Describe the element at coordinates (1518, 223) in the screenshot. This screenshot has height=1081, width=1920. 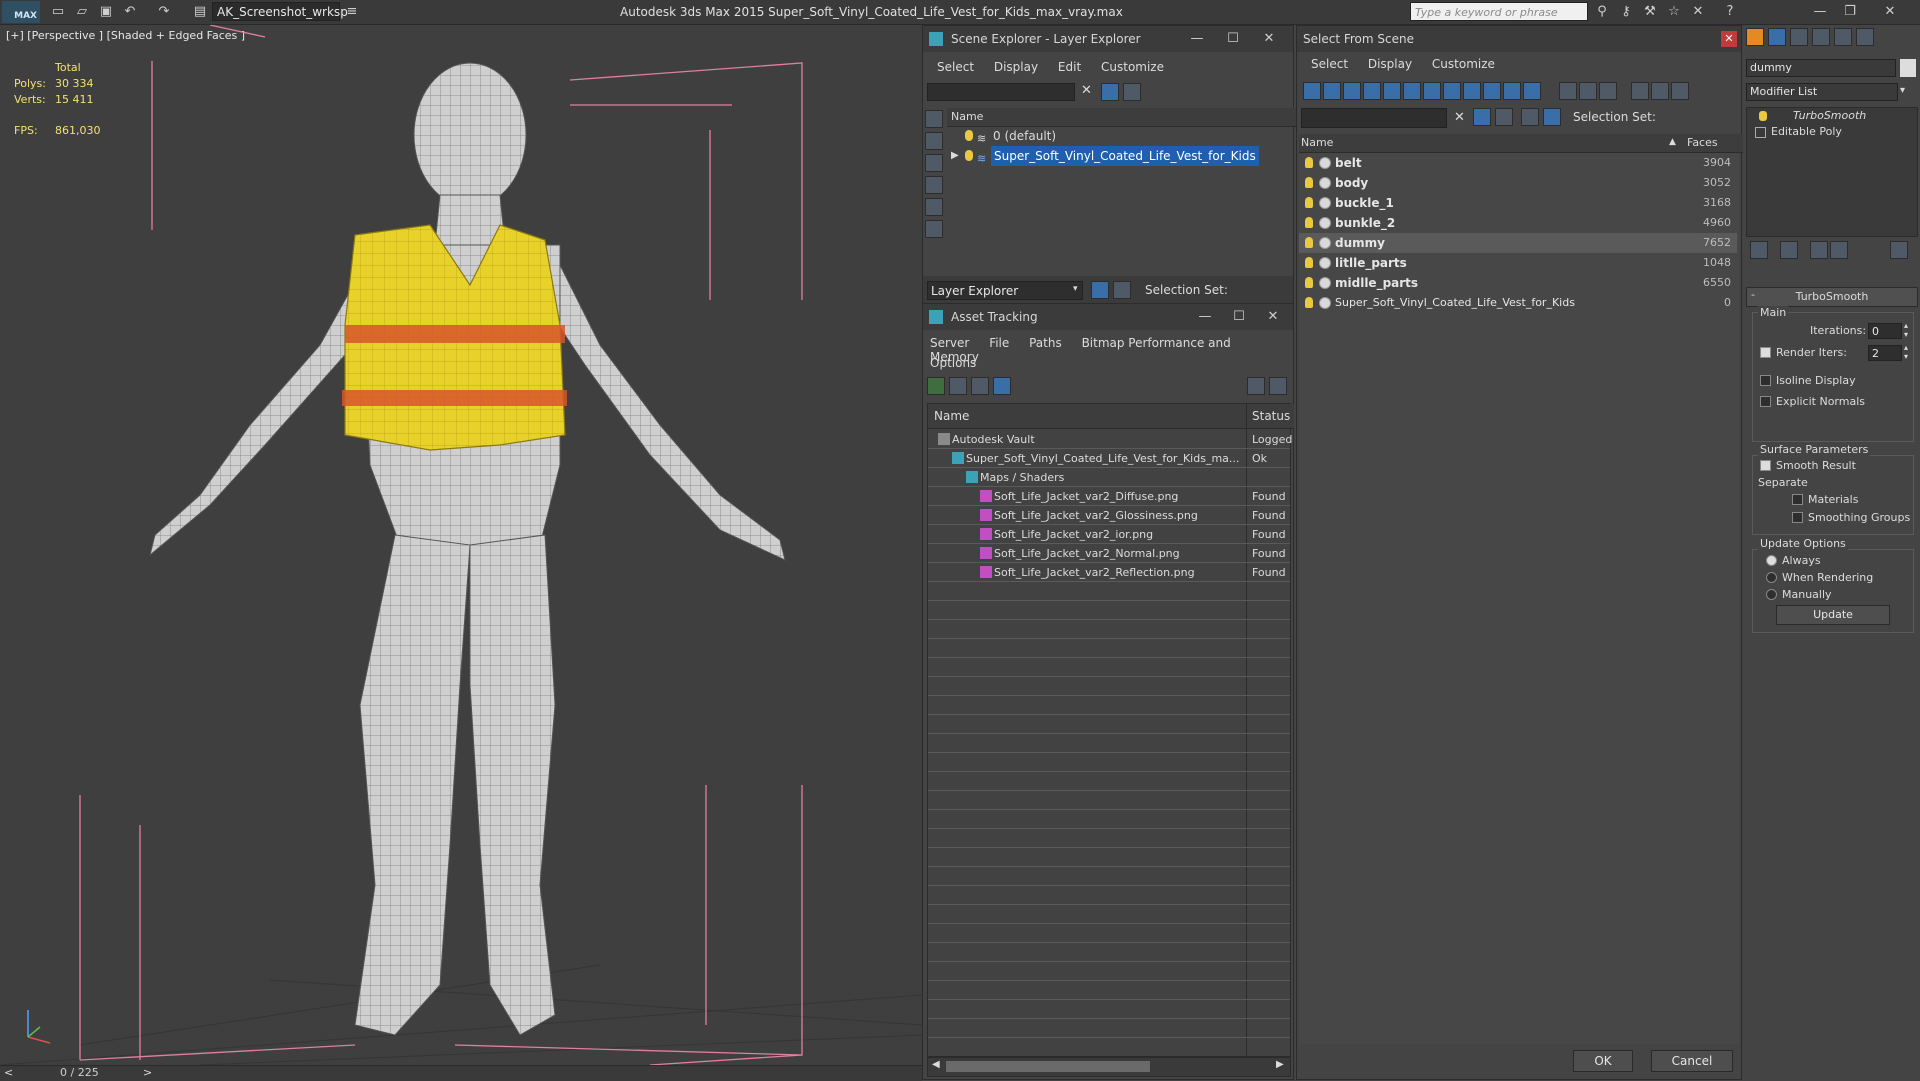
I see `object-row: bunkle_2 4960` at that location.